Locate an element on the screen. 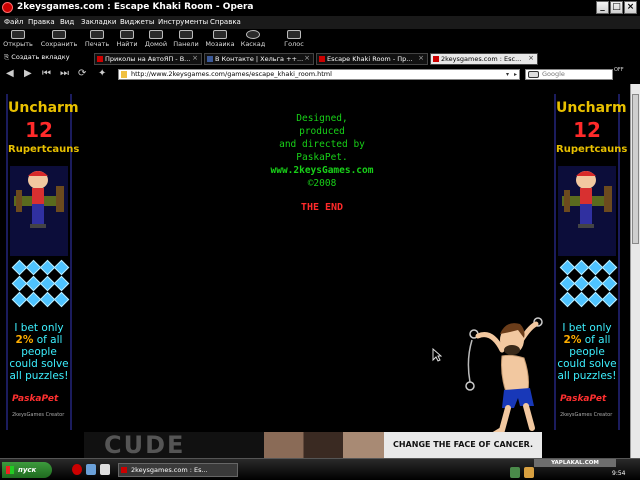 Image resolution: width=640 pixels, height=480 pixels. cascade-button: Каскад is located at coordinates (253, 40).